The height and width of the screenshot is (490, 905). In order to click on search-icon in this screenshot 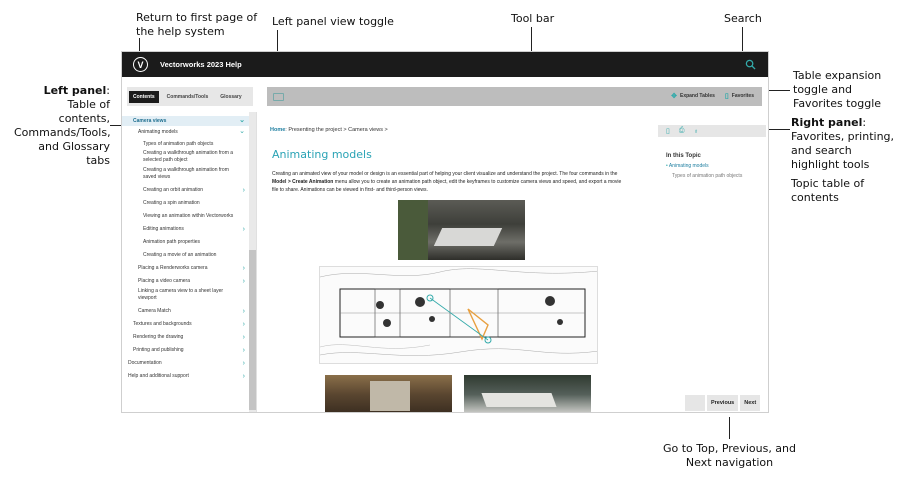, I will do `click(750, 64)`.